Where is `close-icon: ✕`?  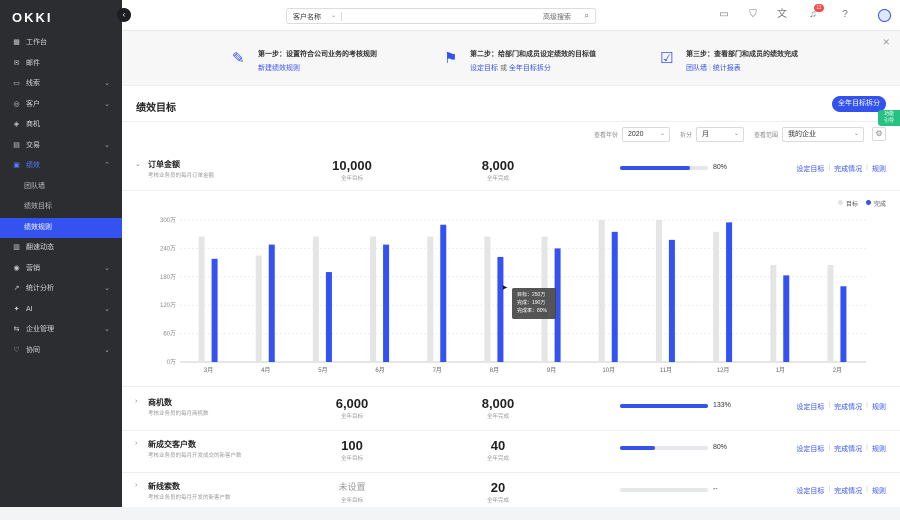
close-icon: ✕ is located at coordinates (886, 42).